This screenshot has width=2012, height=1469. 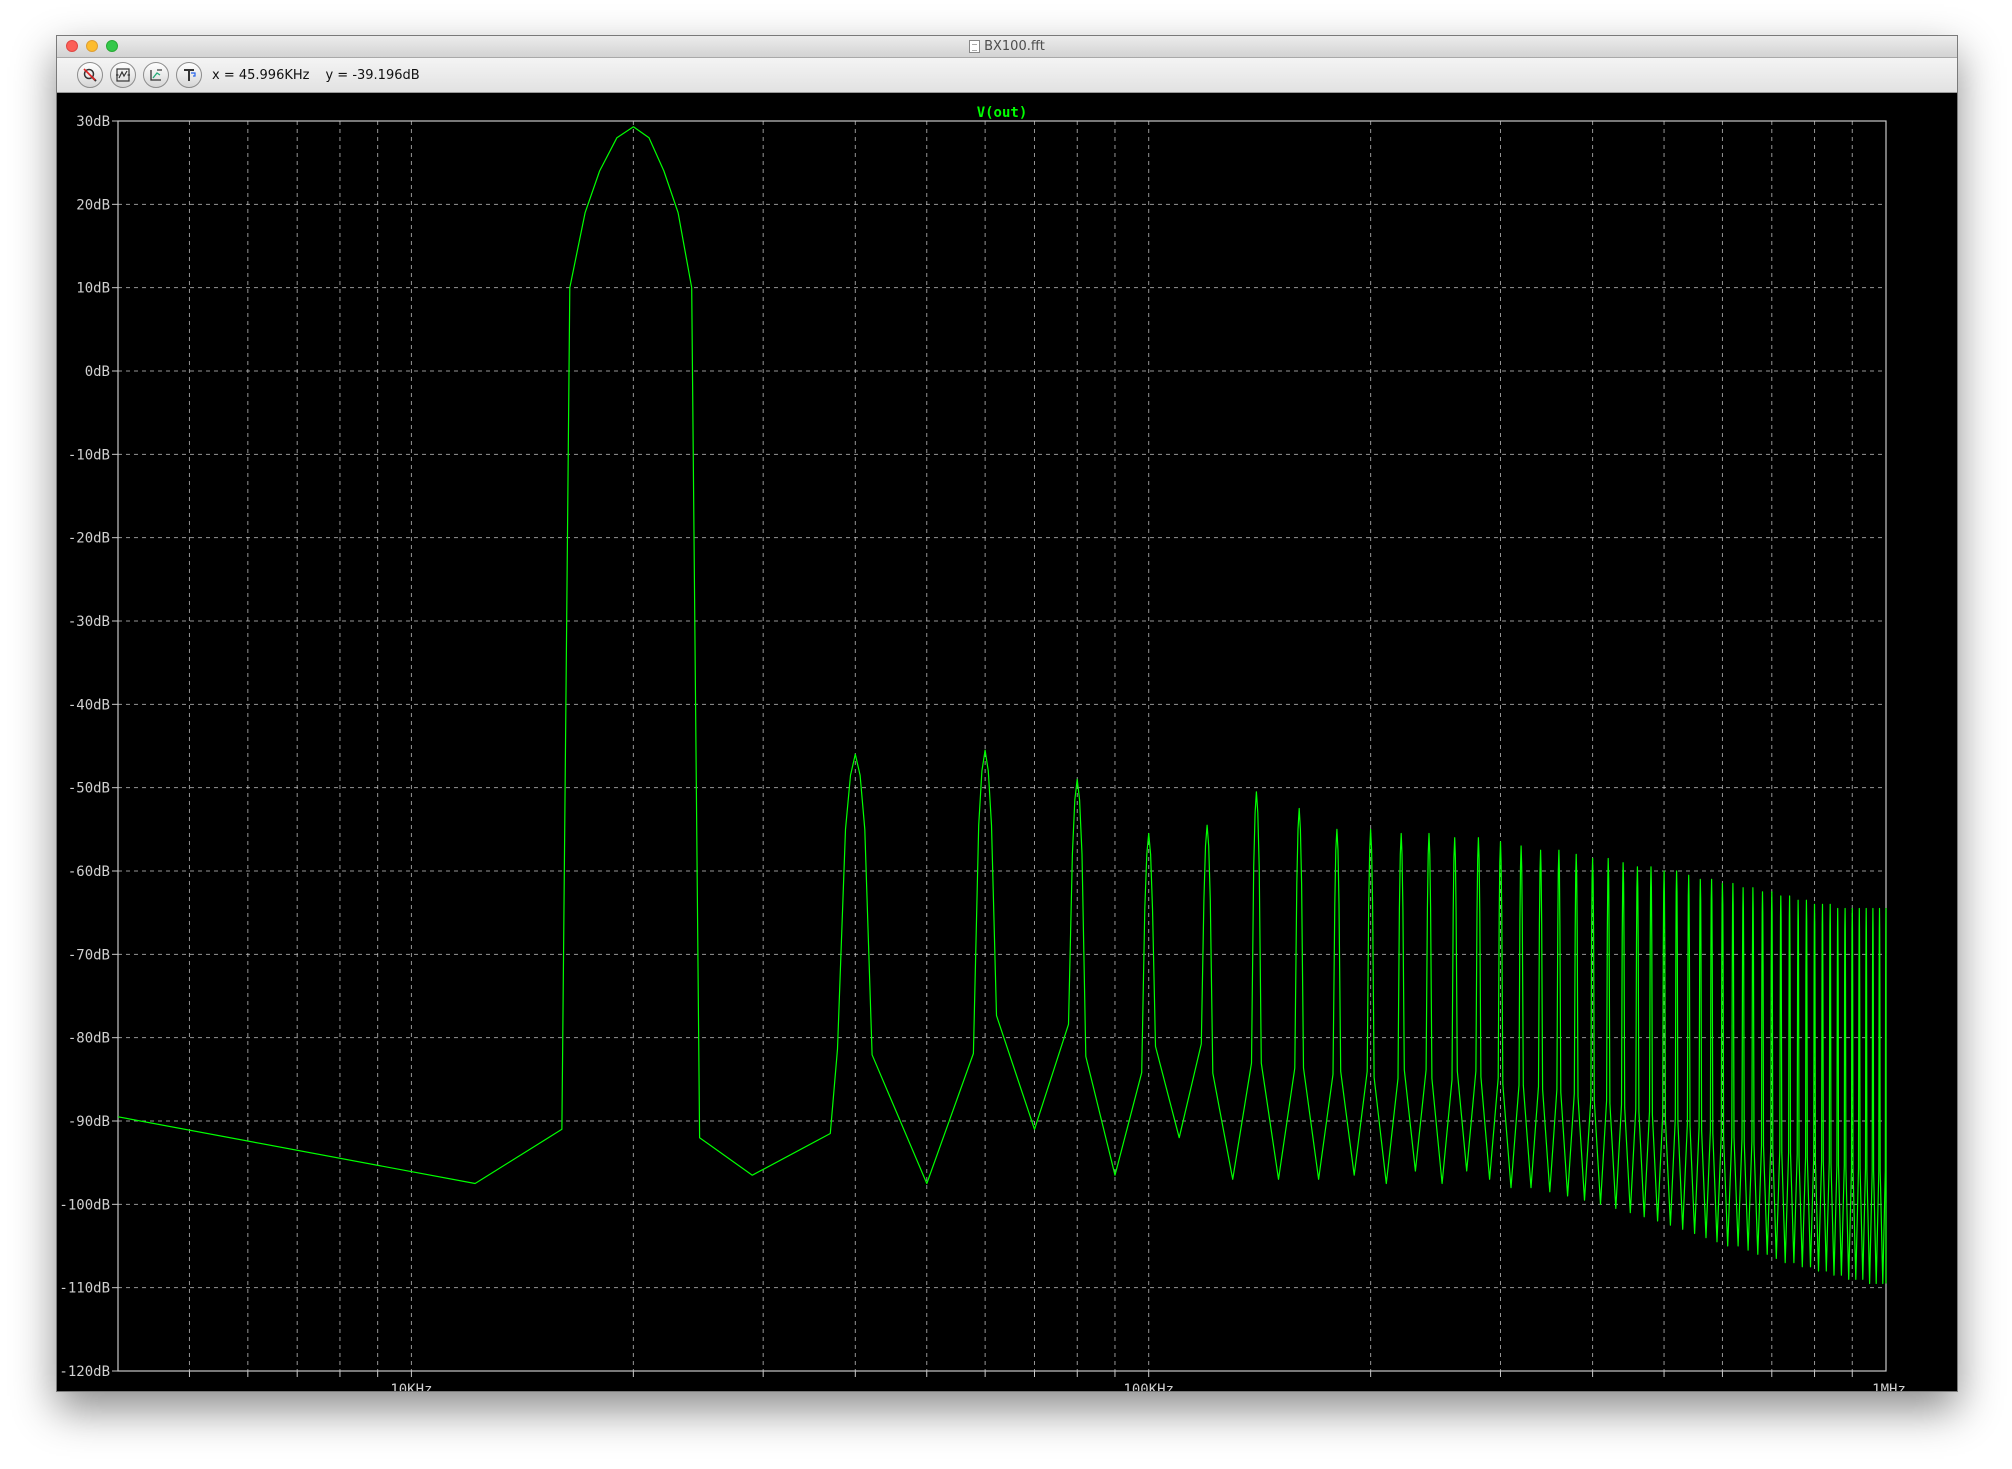 I want to click on autorange-icon, so click(x=123, y=75).